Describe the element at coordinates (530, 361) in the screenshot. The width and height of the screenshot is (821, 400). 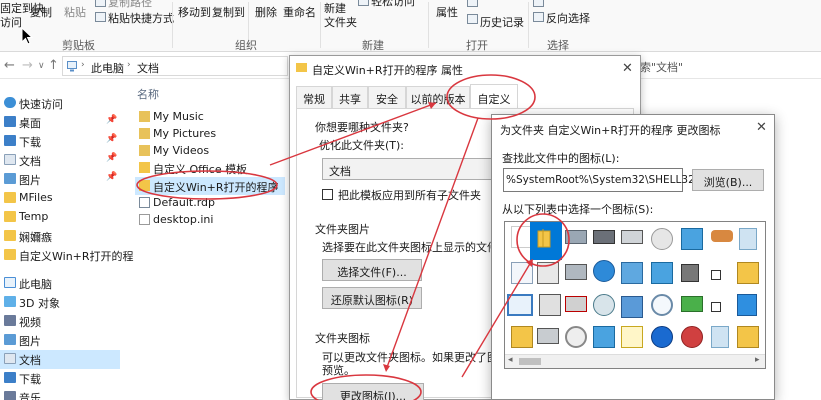
I see `scrollbar-thumb` at that location.